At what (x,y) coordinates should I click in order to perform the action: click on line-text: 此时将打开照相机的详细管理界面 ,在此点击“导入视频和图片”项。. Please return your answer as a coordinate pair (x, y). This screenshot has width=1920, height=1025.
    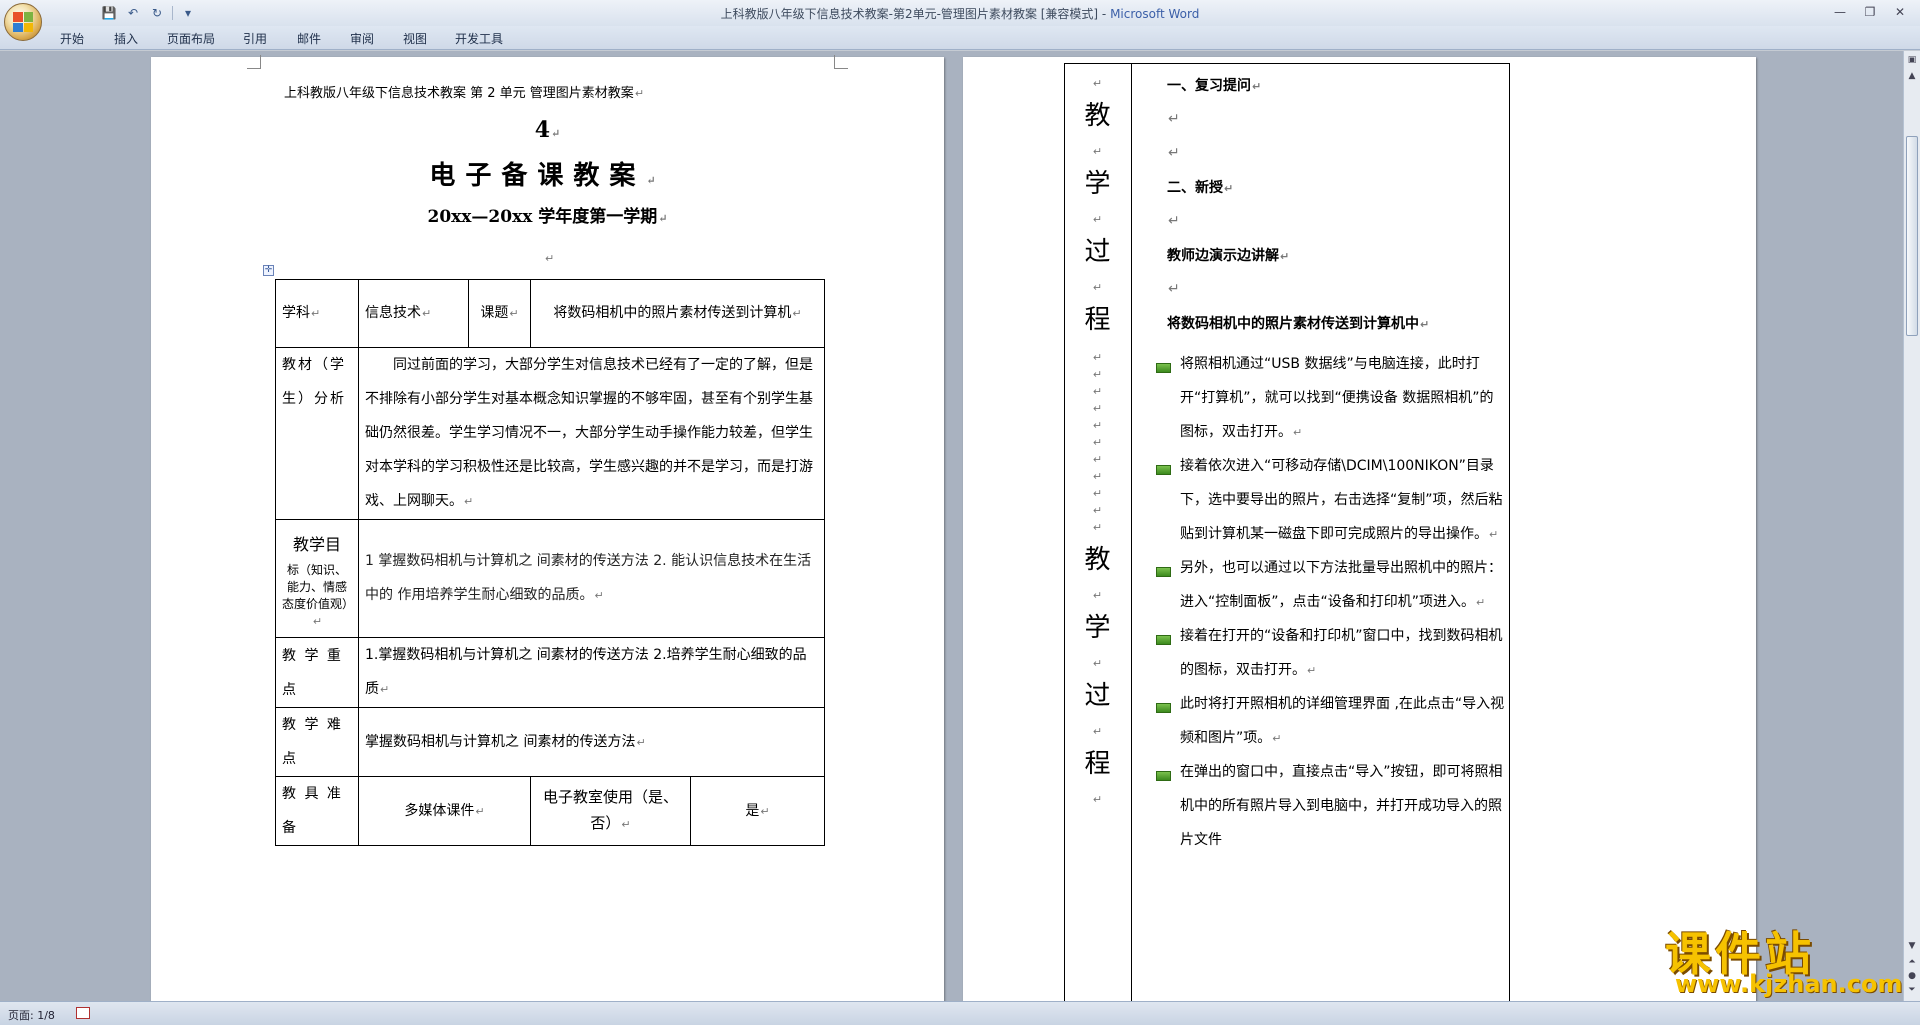
    Looking at the image, I should click on (1342, 721).